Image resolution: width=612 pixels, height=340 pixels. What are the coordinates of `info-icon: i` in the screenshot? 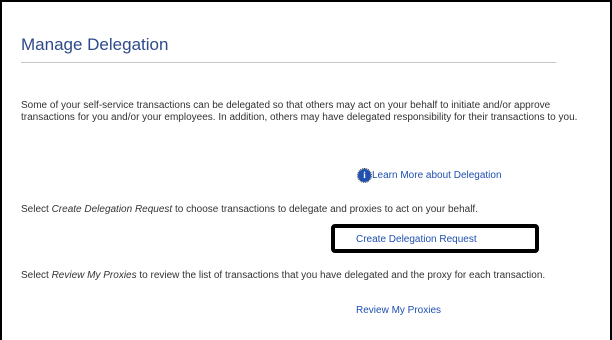 It's located at (364, 175).